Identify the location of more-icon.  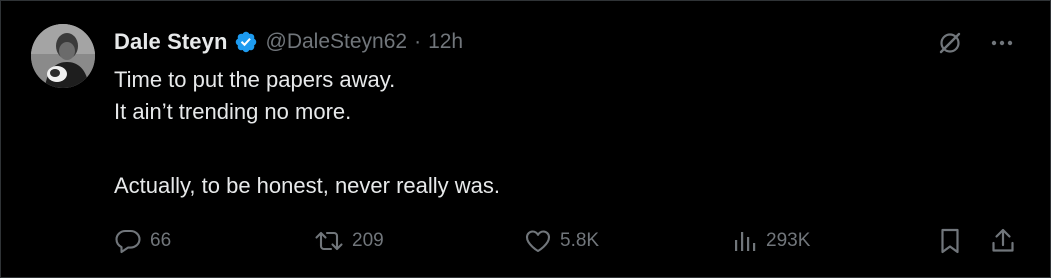
(1002, 43).